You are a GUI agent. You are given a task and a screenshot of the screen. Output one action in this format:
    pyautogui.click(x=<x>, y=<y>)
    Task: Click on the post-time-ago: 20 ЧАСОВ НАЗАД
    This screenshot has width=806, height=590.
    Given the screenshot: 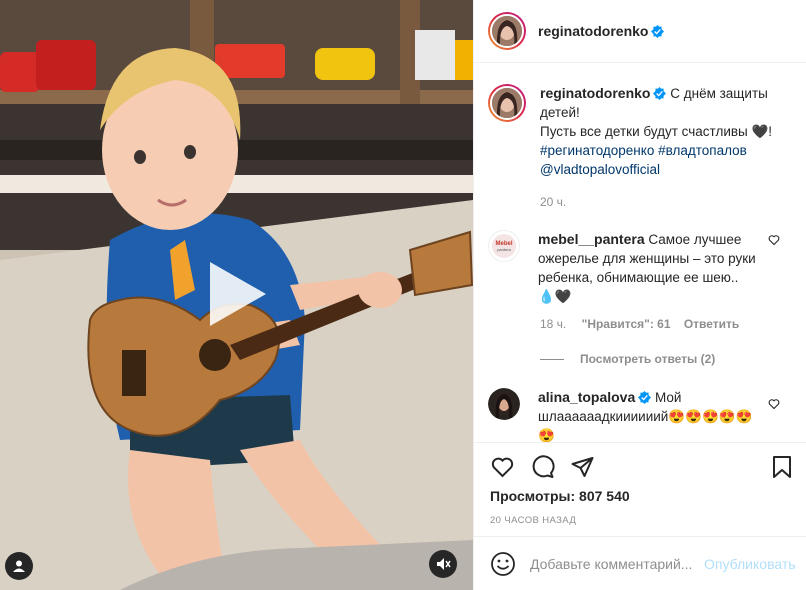 What is the action you would take?
    pyautogui.click(x=533, y=520)
    